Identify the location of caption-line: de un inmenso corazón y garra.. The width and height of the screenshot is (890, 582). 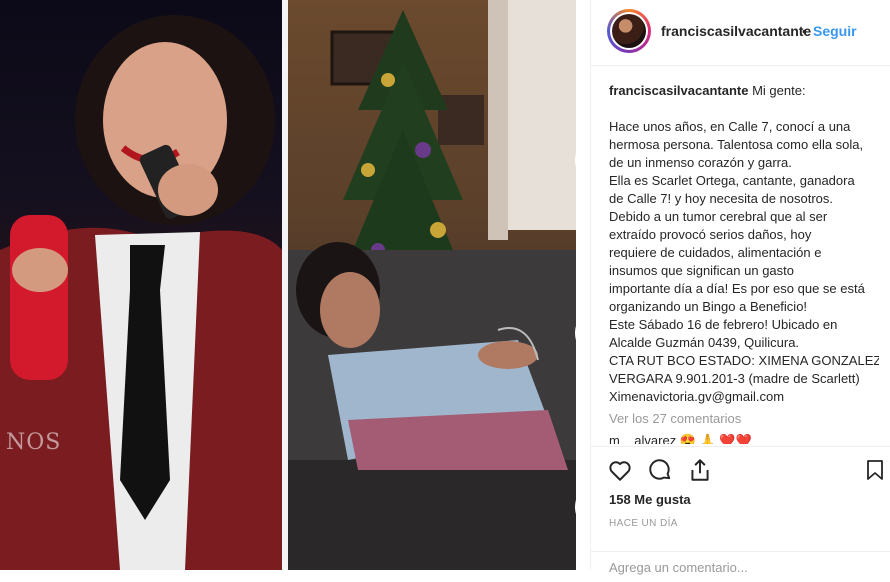
(700, 162).